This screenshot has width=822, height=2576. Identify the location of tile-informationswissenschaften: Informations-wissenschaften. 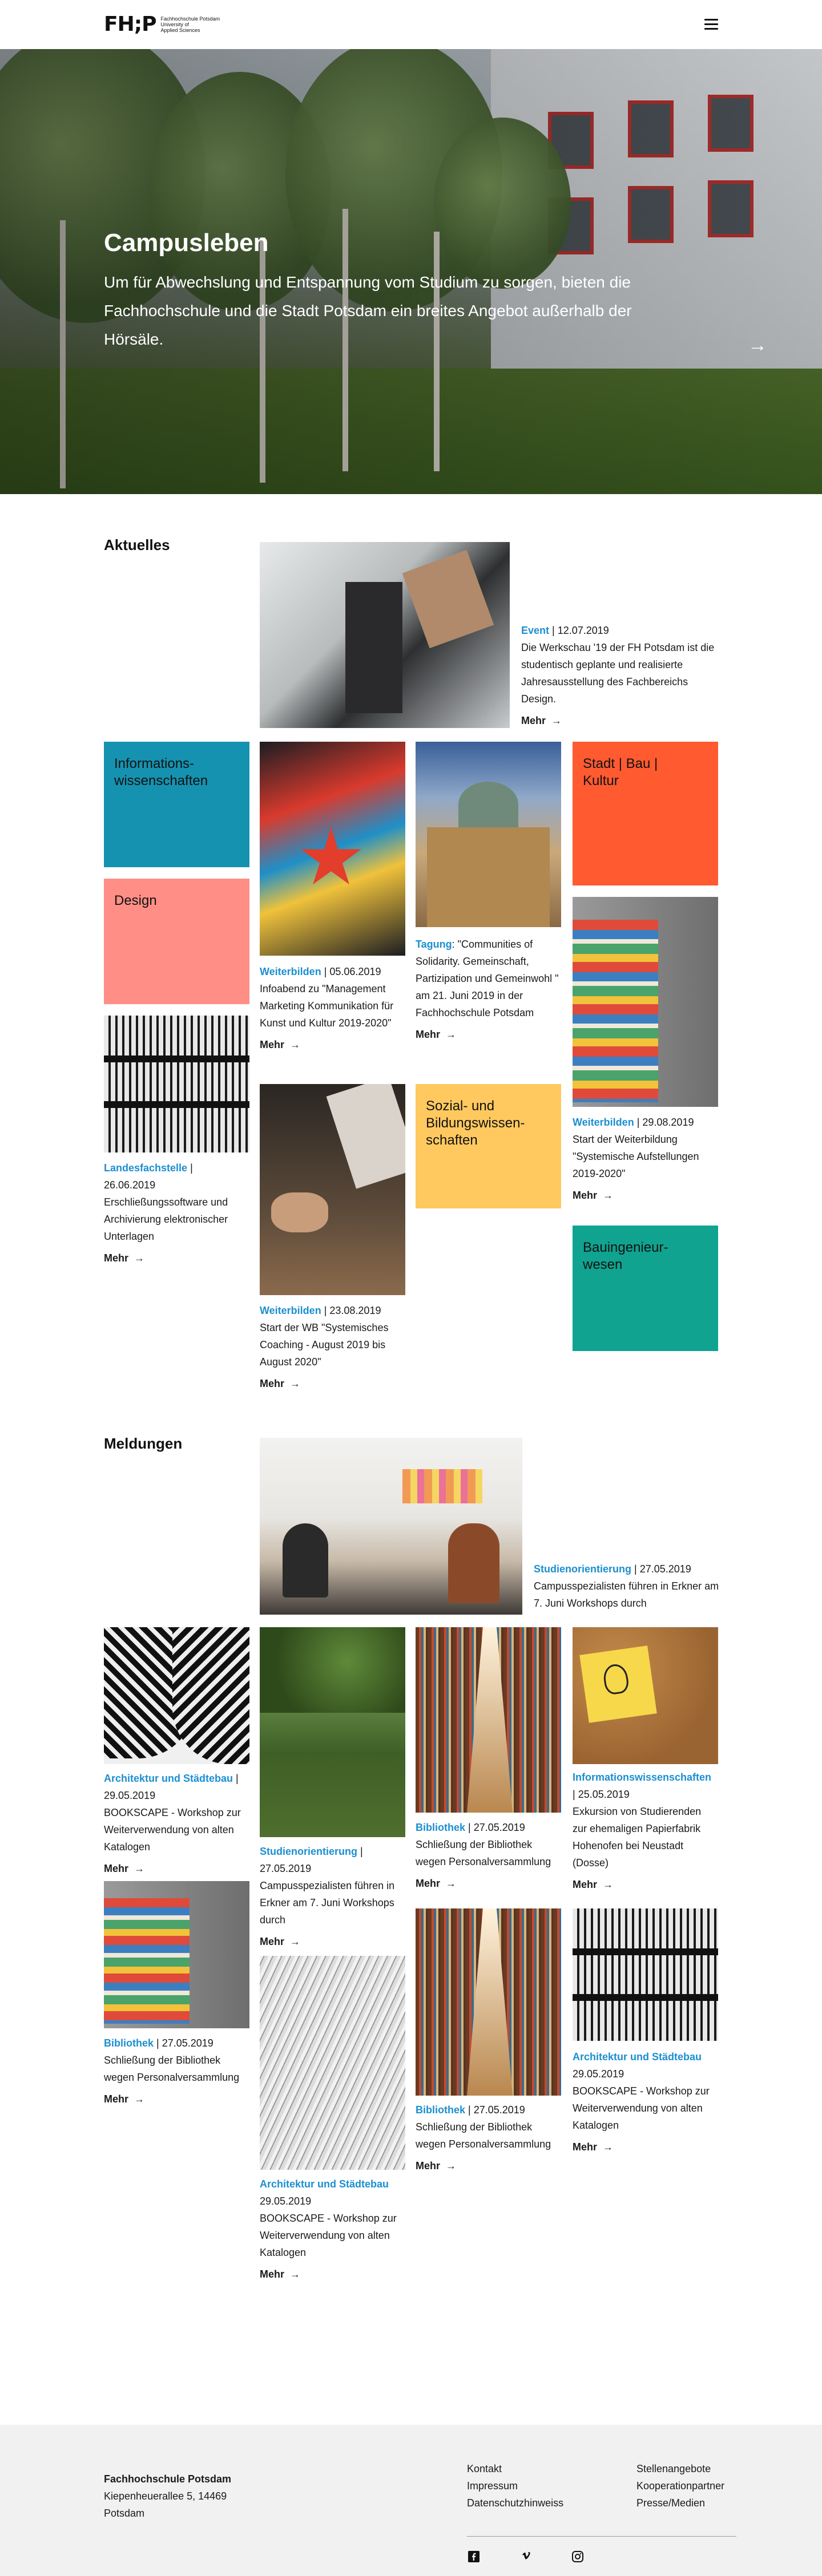
(176, 805).